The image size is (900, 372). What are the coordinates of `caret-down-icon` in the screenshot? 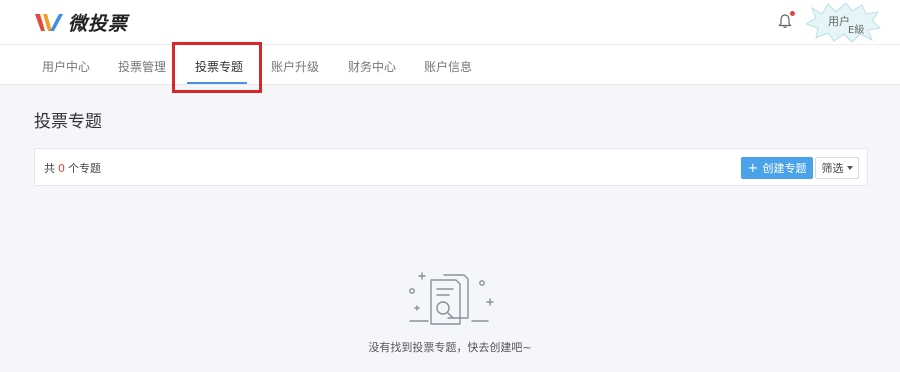 It's located at (849, 168).